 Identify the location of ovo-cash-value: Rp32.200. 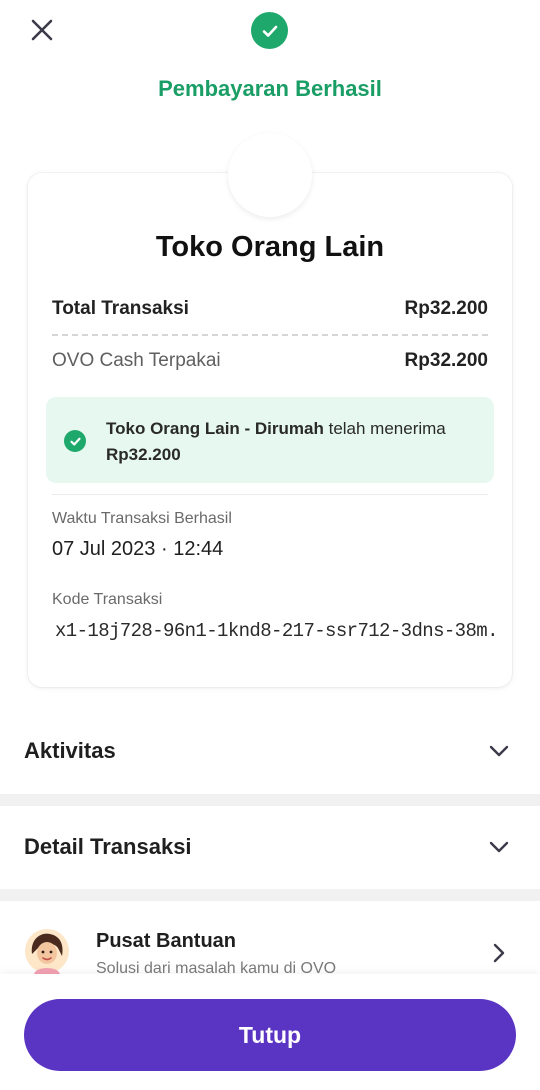
(446, 360).